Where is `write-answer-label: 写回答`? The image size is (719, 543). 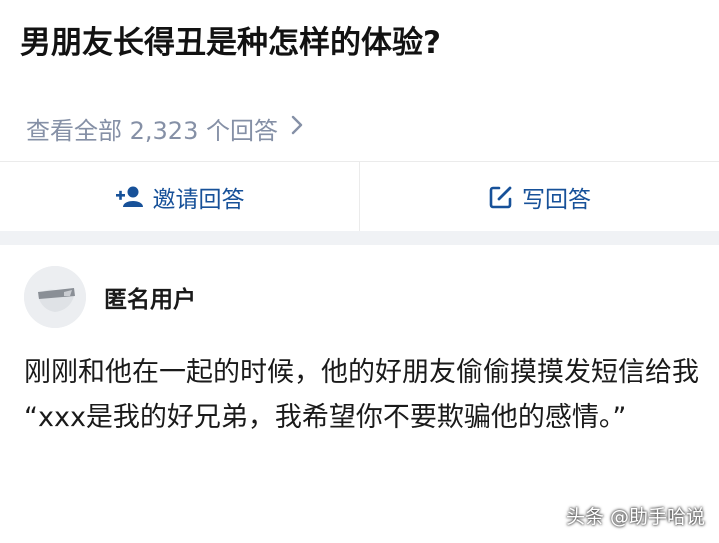
write-answer-label: 写回答 is located at coordinates (556, 200).